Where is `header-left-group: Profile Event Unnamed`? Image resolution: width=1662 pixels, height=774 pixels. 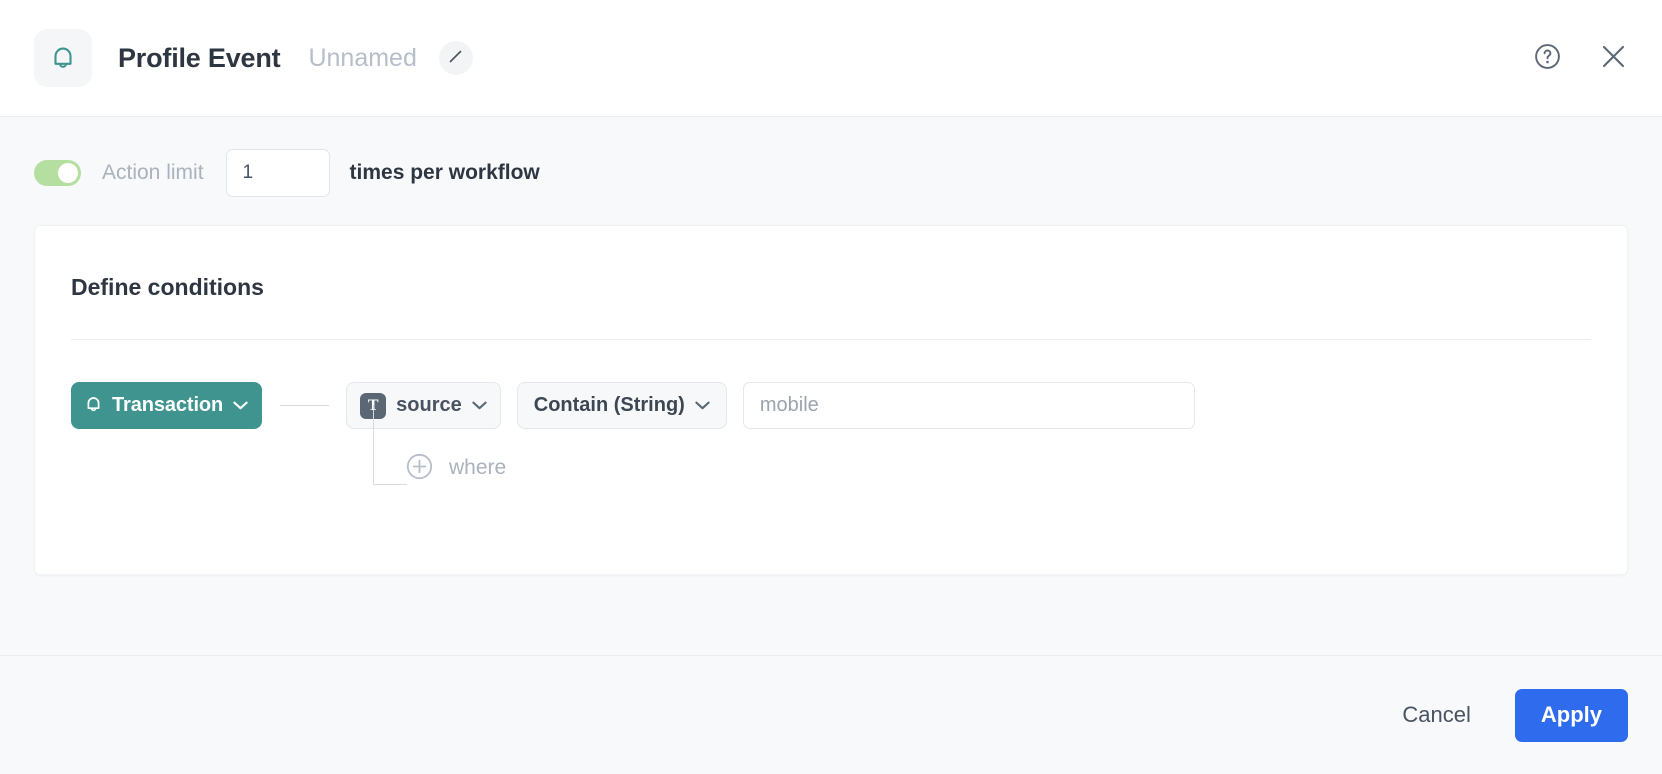 header-left-group: Profile Event Unnamed is located at coordinates (253, 58).